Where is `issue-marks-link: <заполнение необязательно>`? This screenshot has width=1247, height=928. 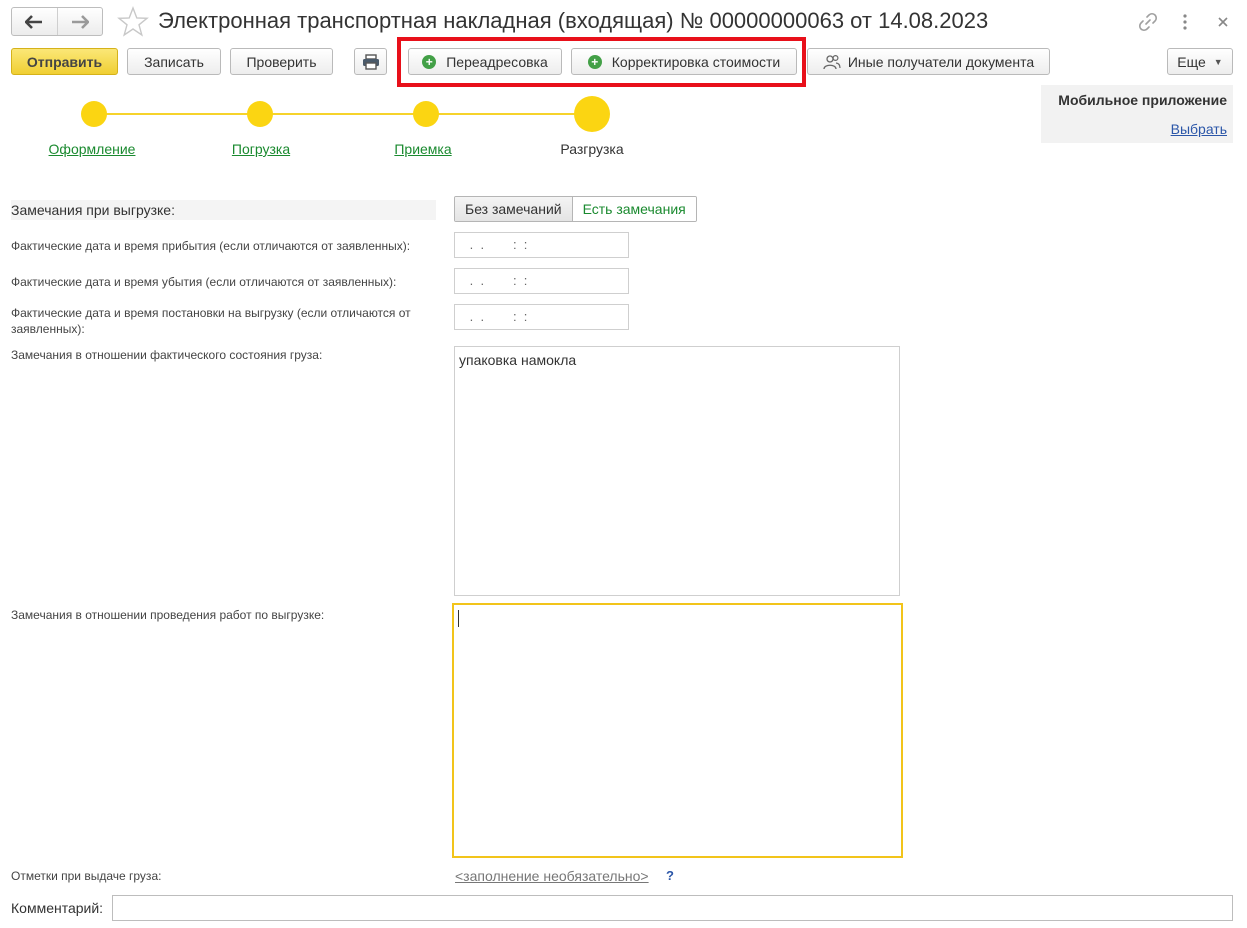
issue-marks-link: <заполнение необязательно> is located at coordinates (552, 876).